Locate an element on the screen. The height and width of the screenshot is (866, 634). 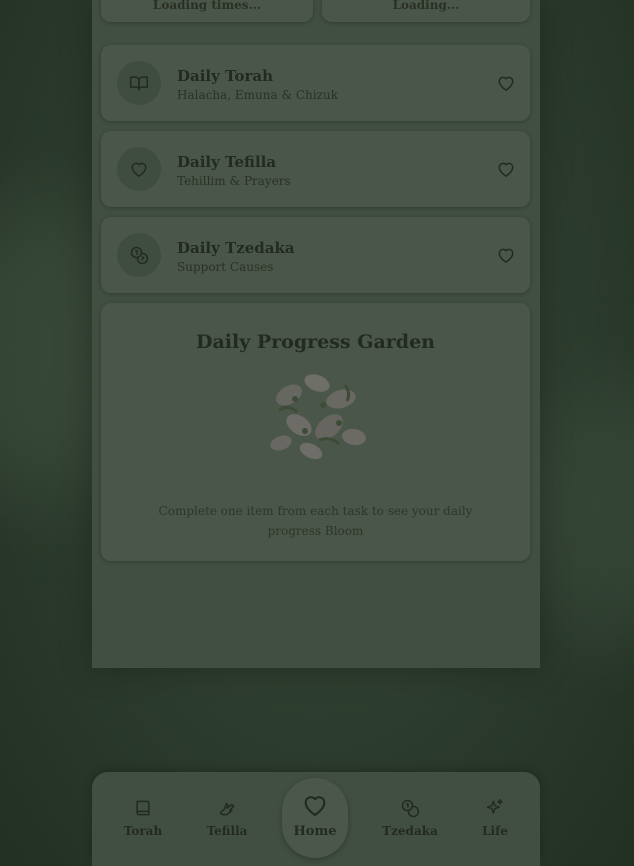
task-card-tefilla: Daily Tefilla Tehillim & Prayers is located at coordinates (315, 169).